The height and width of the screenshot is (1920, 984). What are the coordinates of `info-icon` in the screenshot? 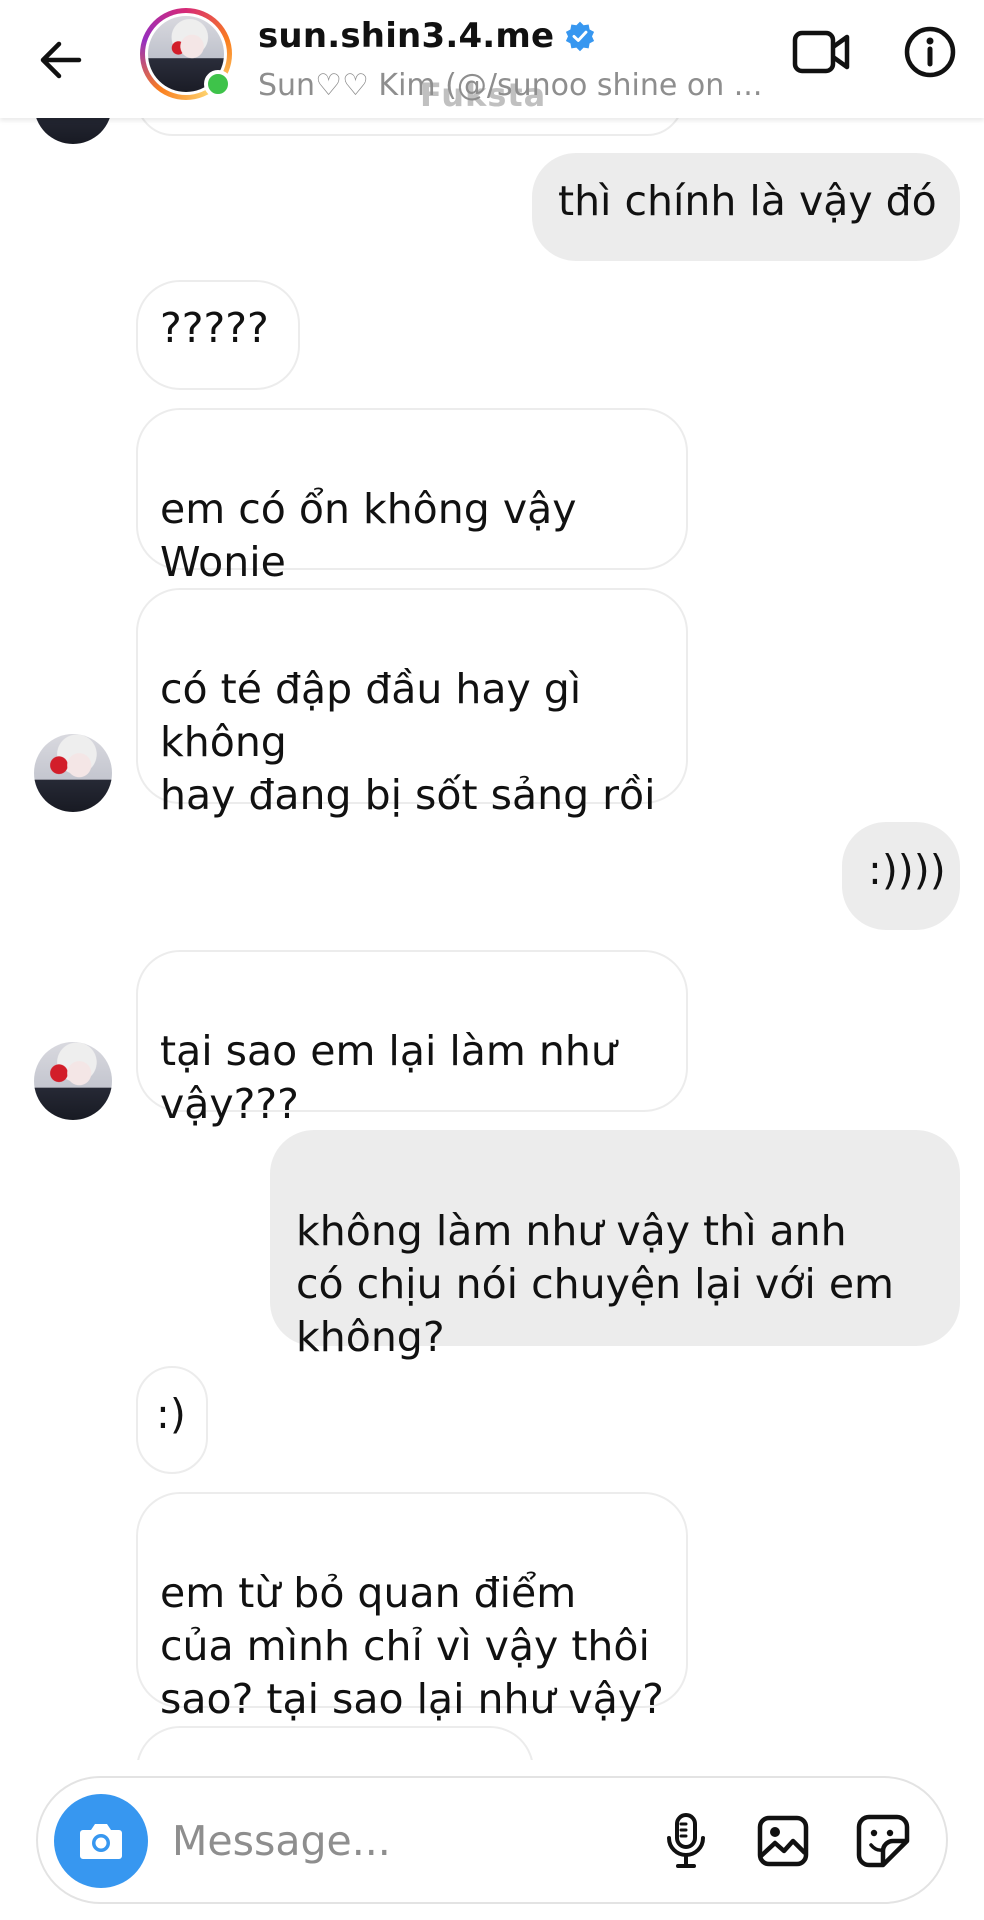 It's located at (930, 52).